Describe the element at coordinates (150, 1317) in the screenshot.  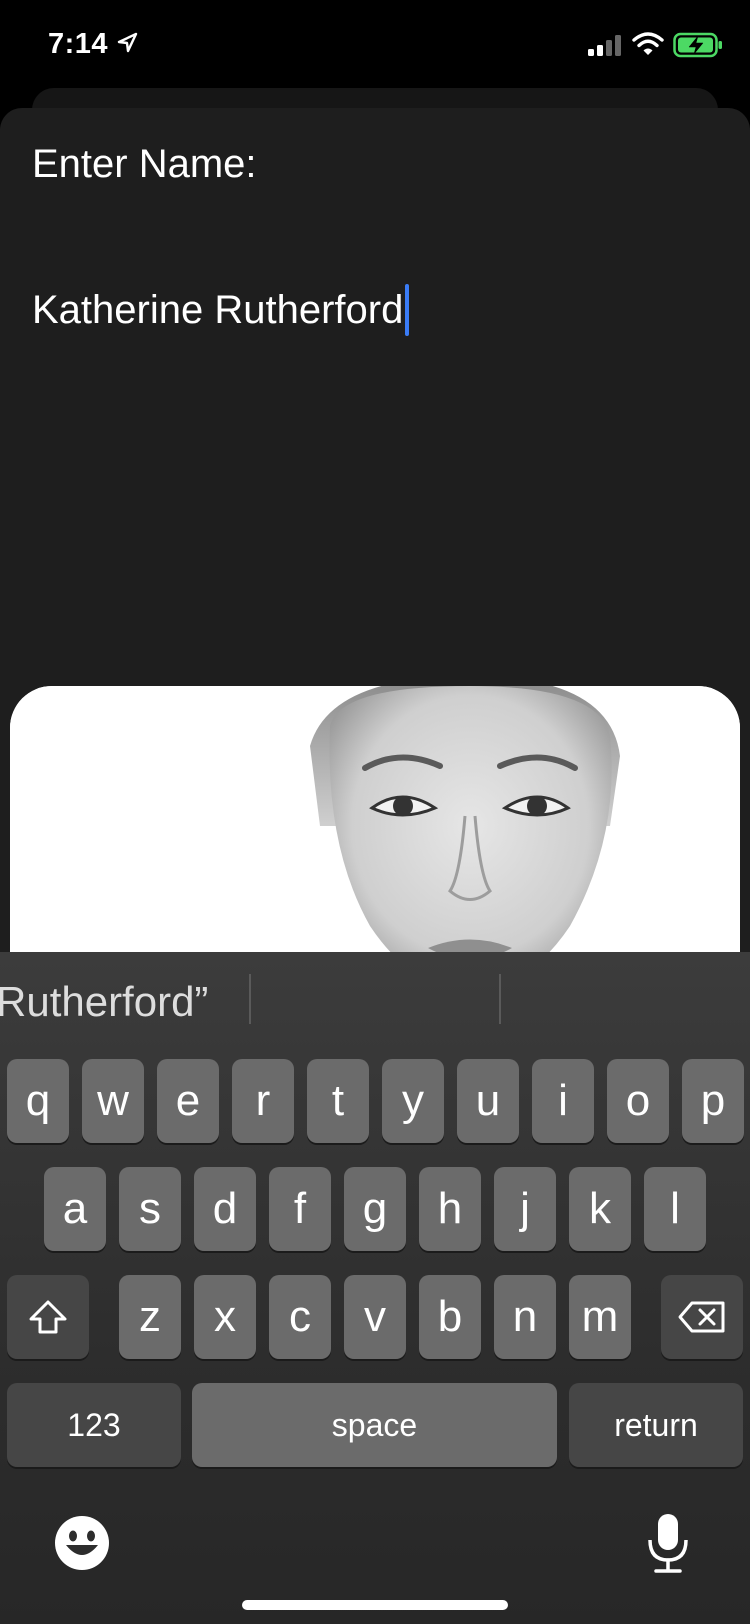
I see `key-z: z` at that location.